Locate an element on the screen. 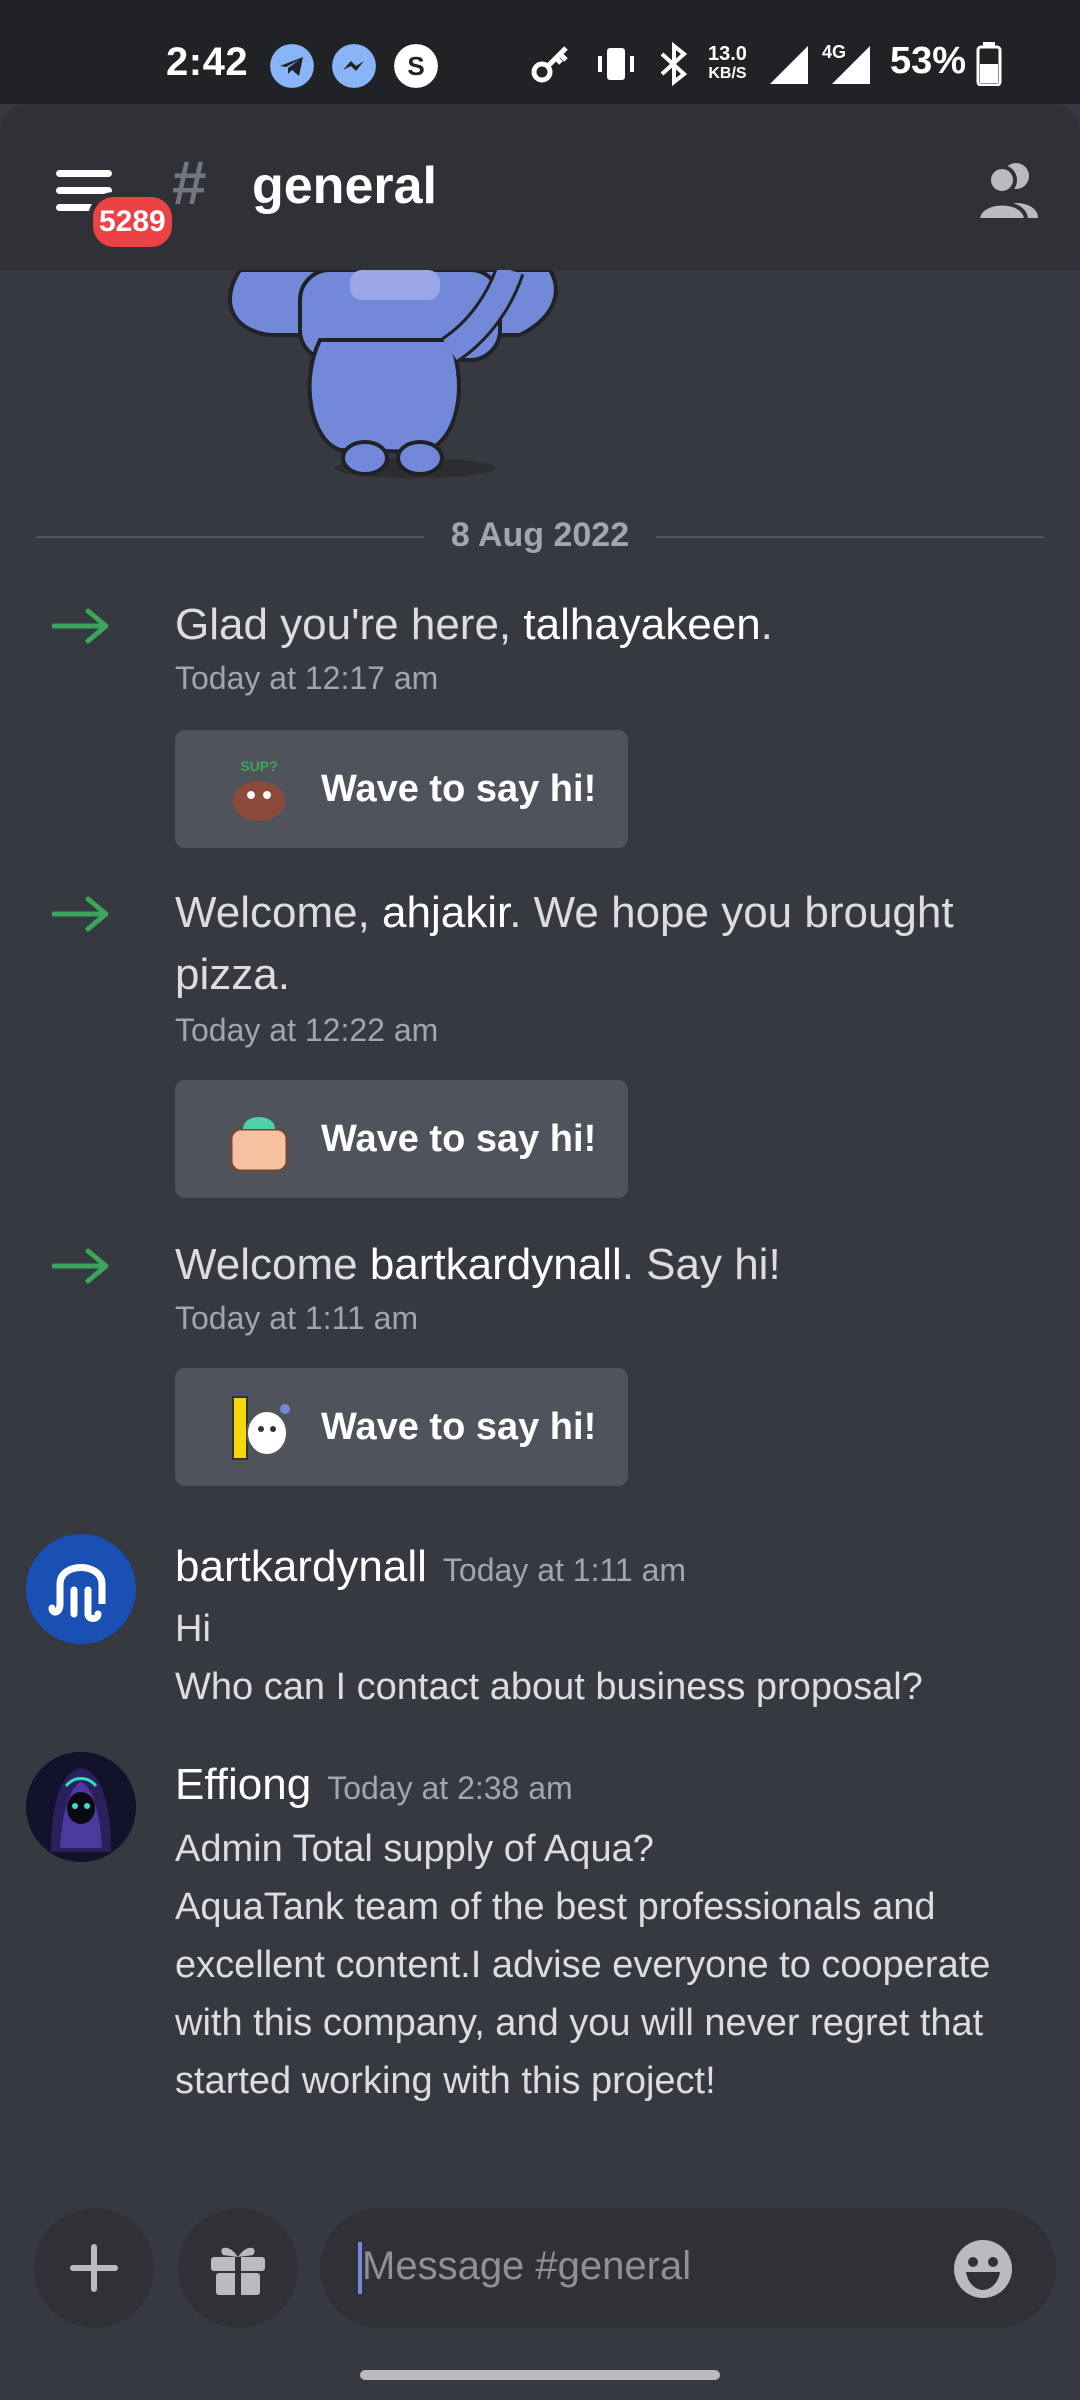  message-header: bartkardynall Today at 1:11 am is located at coordinates (430, 1567).